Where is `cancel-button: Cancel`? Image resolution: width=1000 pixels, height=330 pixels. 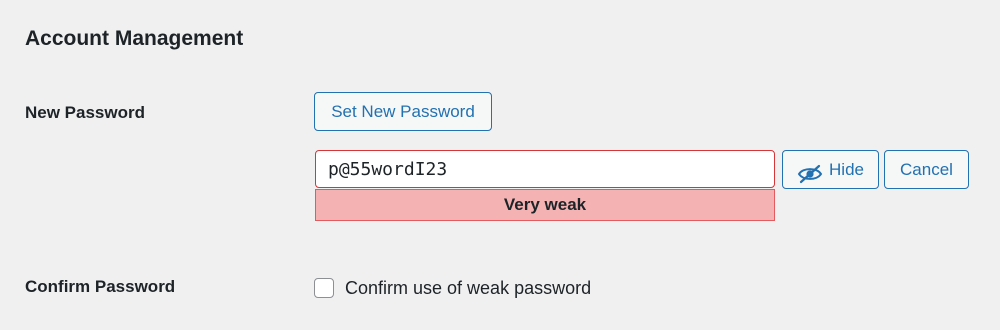
cancel-button: Cancel is located at coordinates (926, 169).